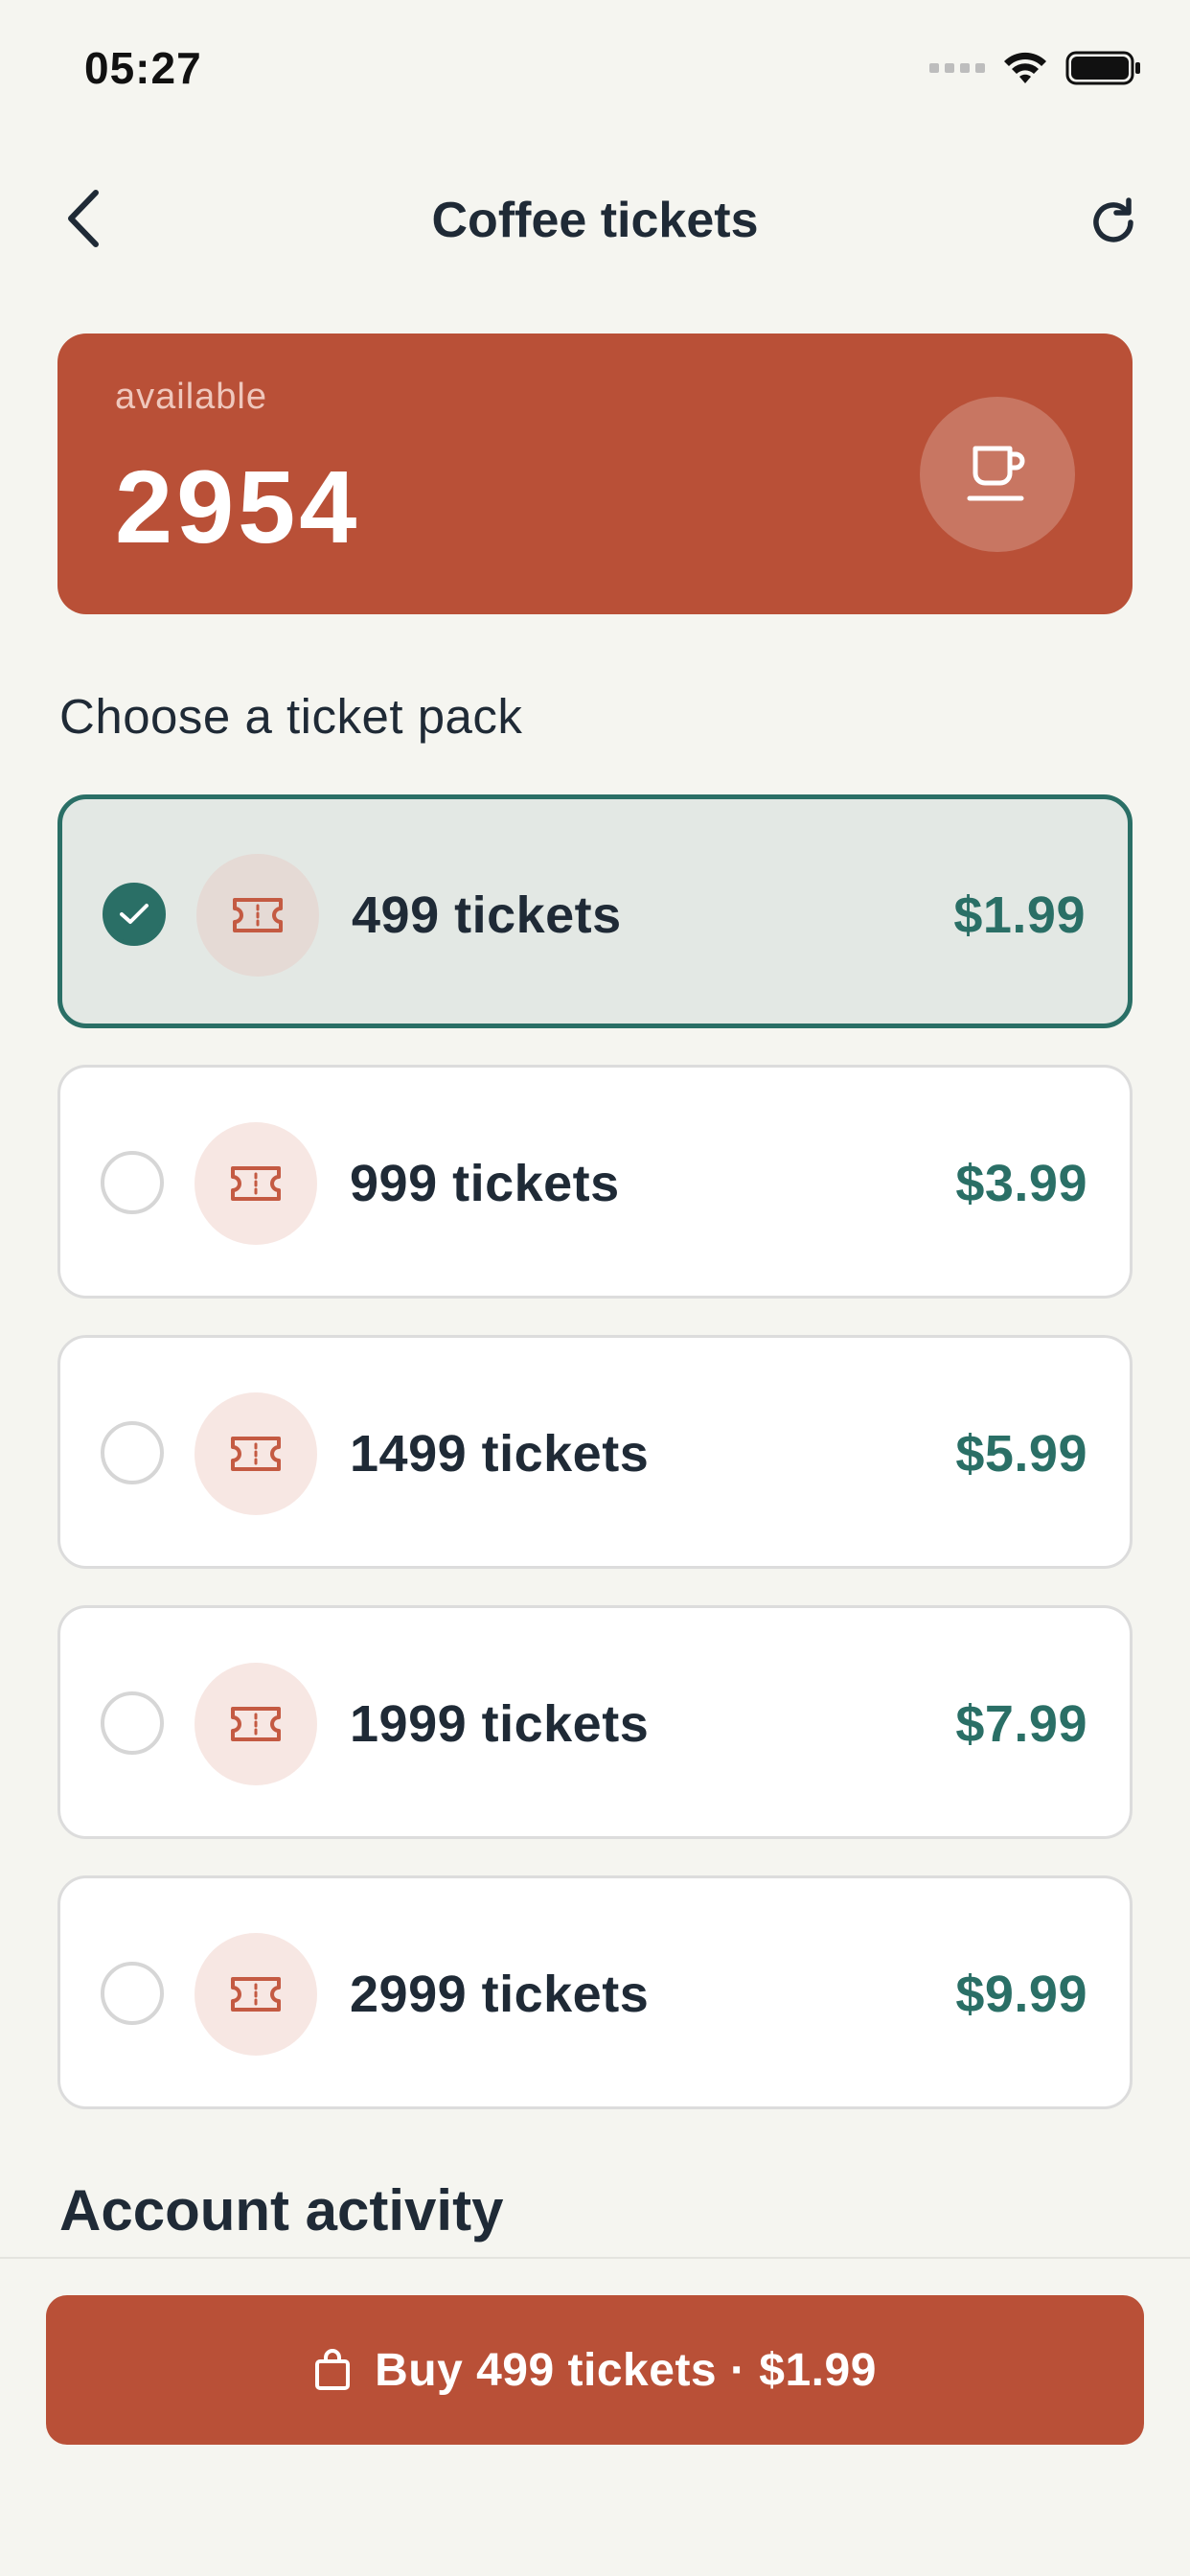 The width and height of the screenshot is (1190, 2576). Describe the element at coordinates (1102, 68) in the screenshot. I see `battery-icon` at that location.